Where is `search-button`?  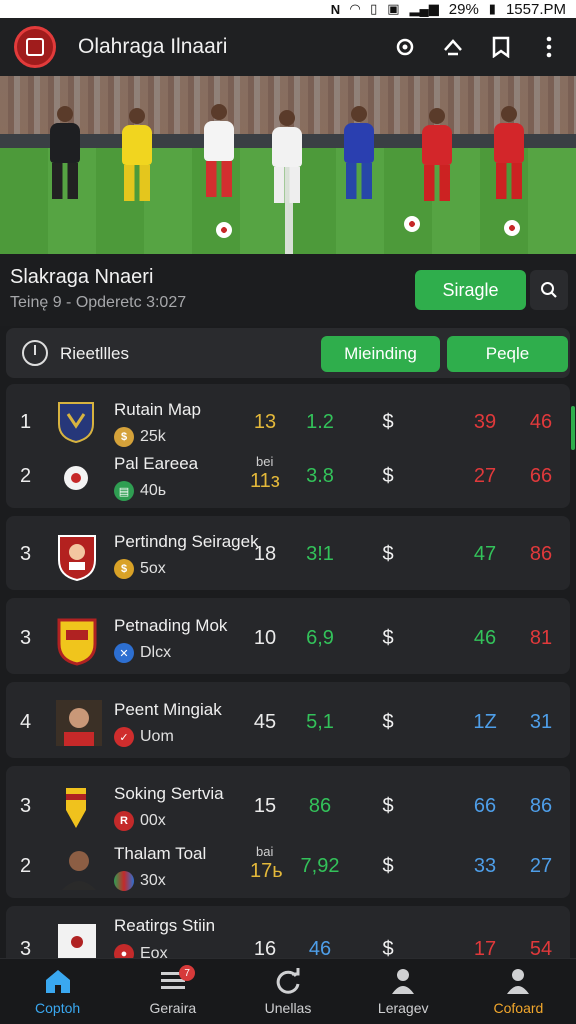 search-button is located at coordinates (549, 290).